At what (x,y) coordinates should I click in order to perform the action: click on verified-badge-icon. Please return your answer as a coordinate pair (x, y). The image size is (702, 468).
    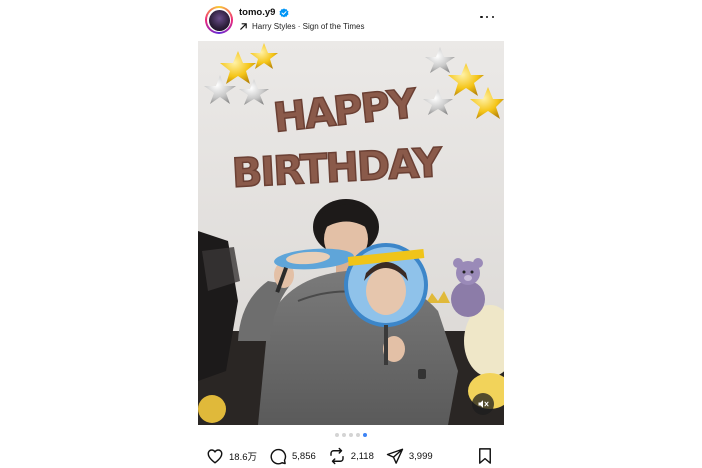
    Looking at the image, I should click on (284, 12).